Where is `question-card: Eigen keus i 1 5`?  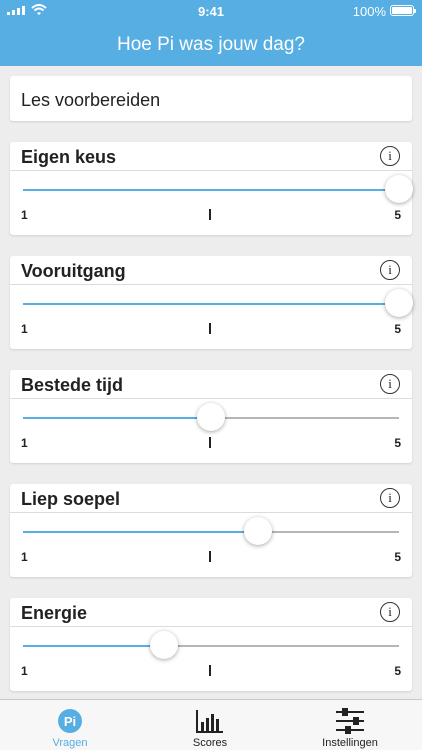 question-card: Eigen keus i 1 5 is located at coordinates (211, 188).